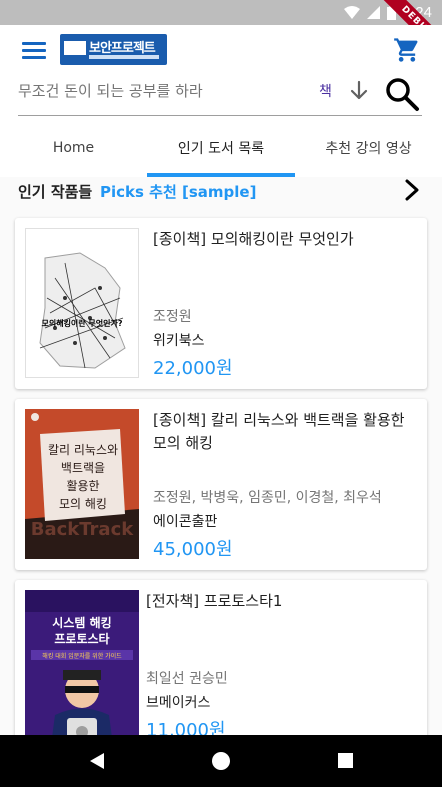  What do you see at coordinates (75, 48) in the screenshot?
I see `logo-badge` at bounding box center [75, 48].